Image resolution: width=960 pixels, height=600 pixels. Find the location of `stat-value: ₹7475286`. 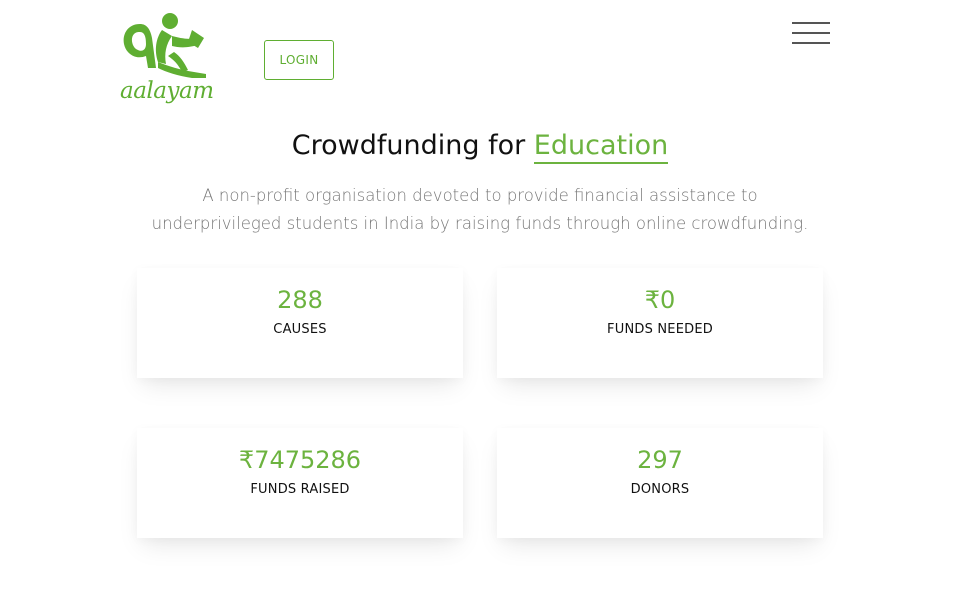

stat-value: ₹7475286 is located at coordinates (300, 460).